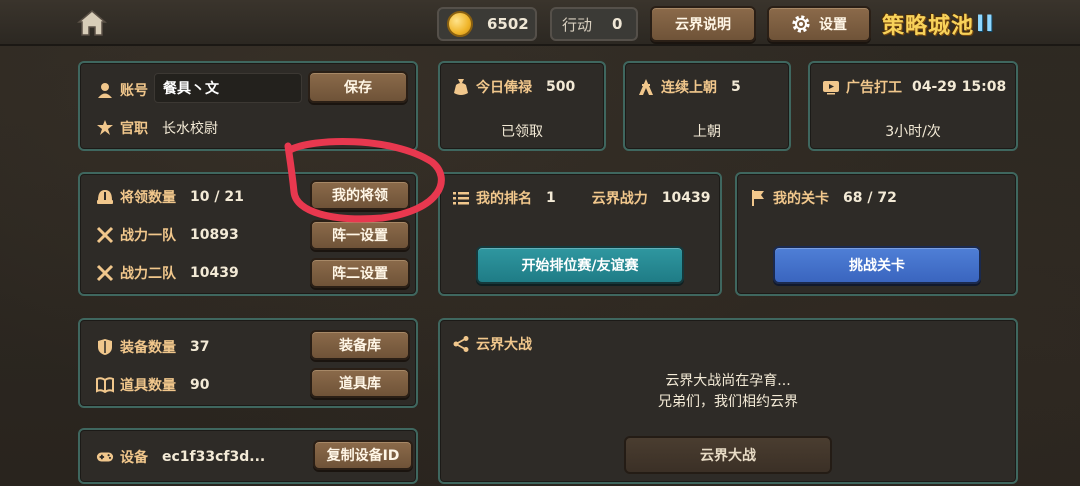 This screenshot has height=486, width=1080. I want to click on logo-text: 策略城池, so click(928, 26).